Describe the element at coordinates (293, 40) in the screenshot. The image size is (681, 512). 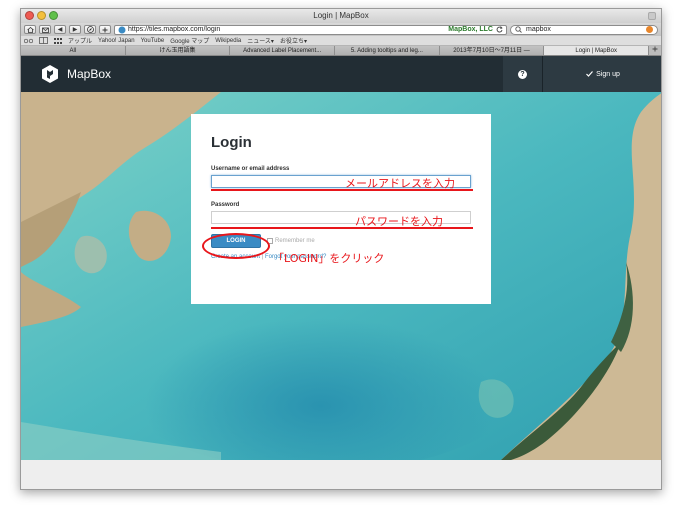
I see `bookmark-item: お役立ち▾` at that location.